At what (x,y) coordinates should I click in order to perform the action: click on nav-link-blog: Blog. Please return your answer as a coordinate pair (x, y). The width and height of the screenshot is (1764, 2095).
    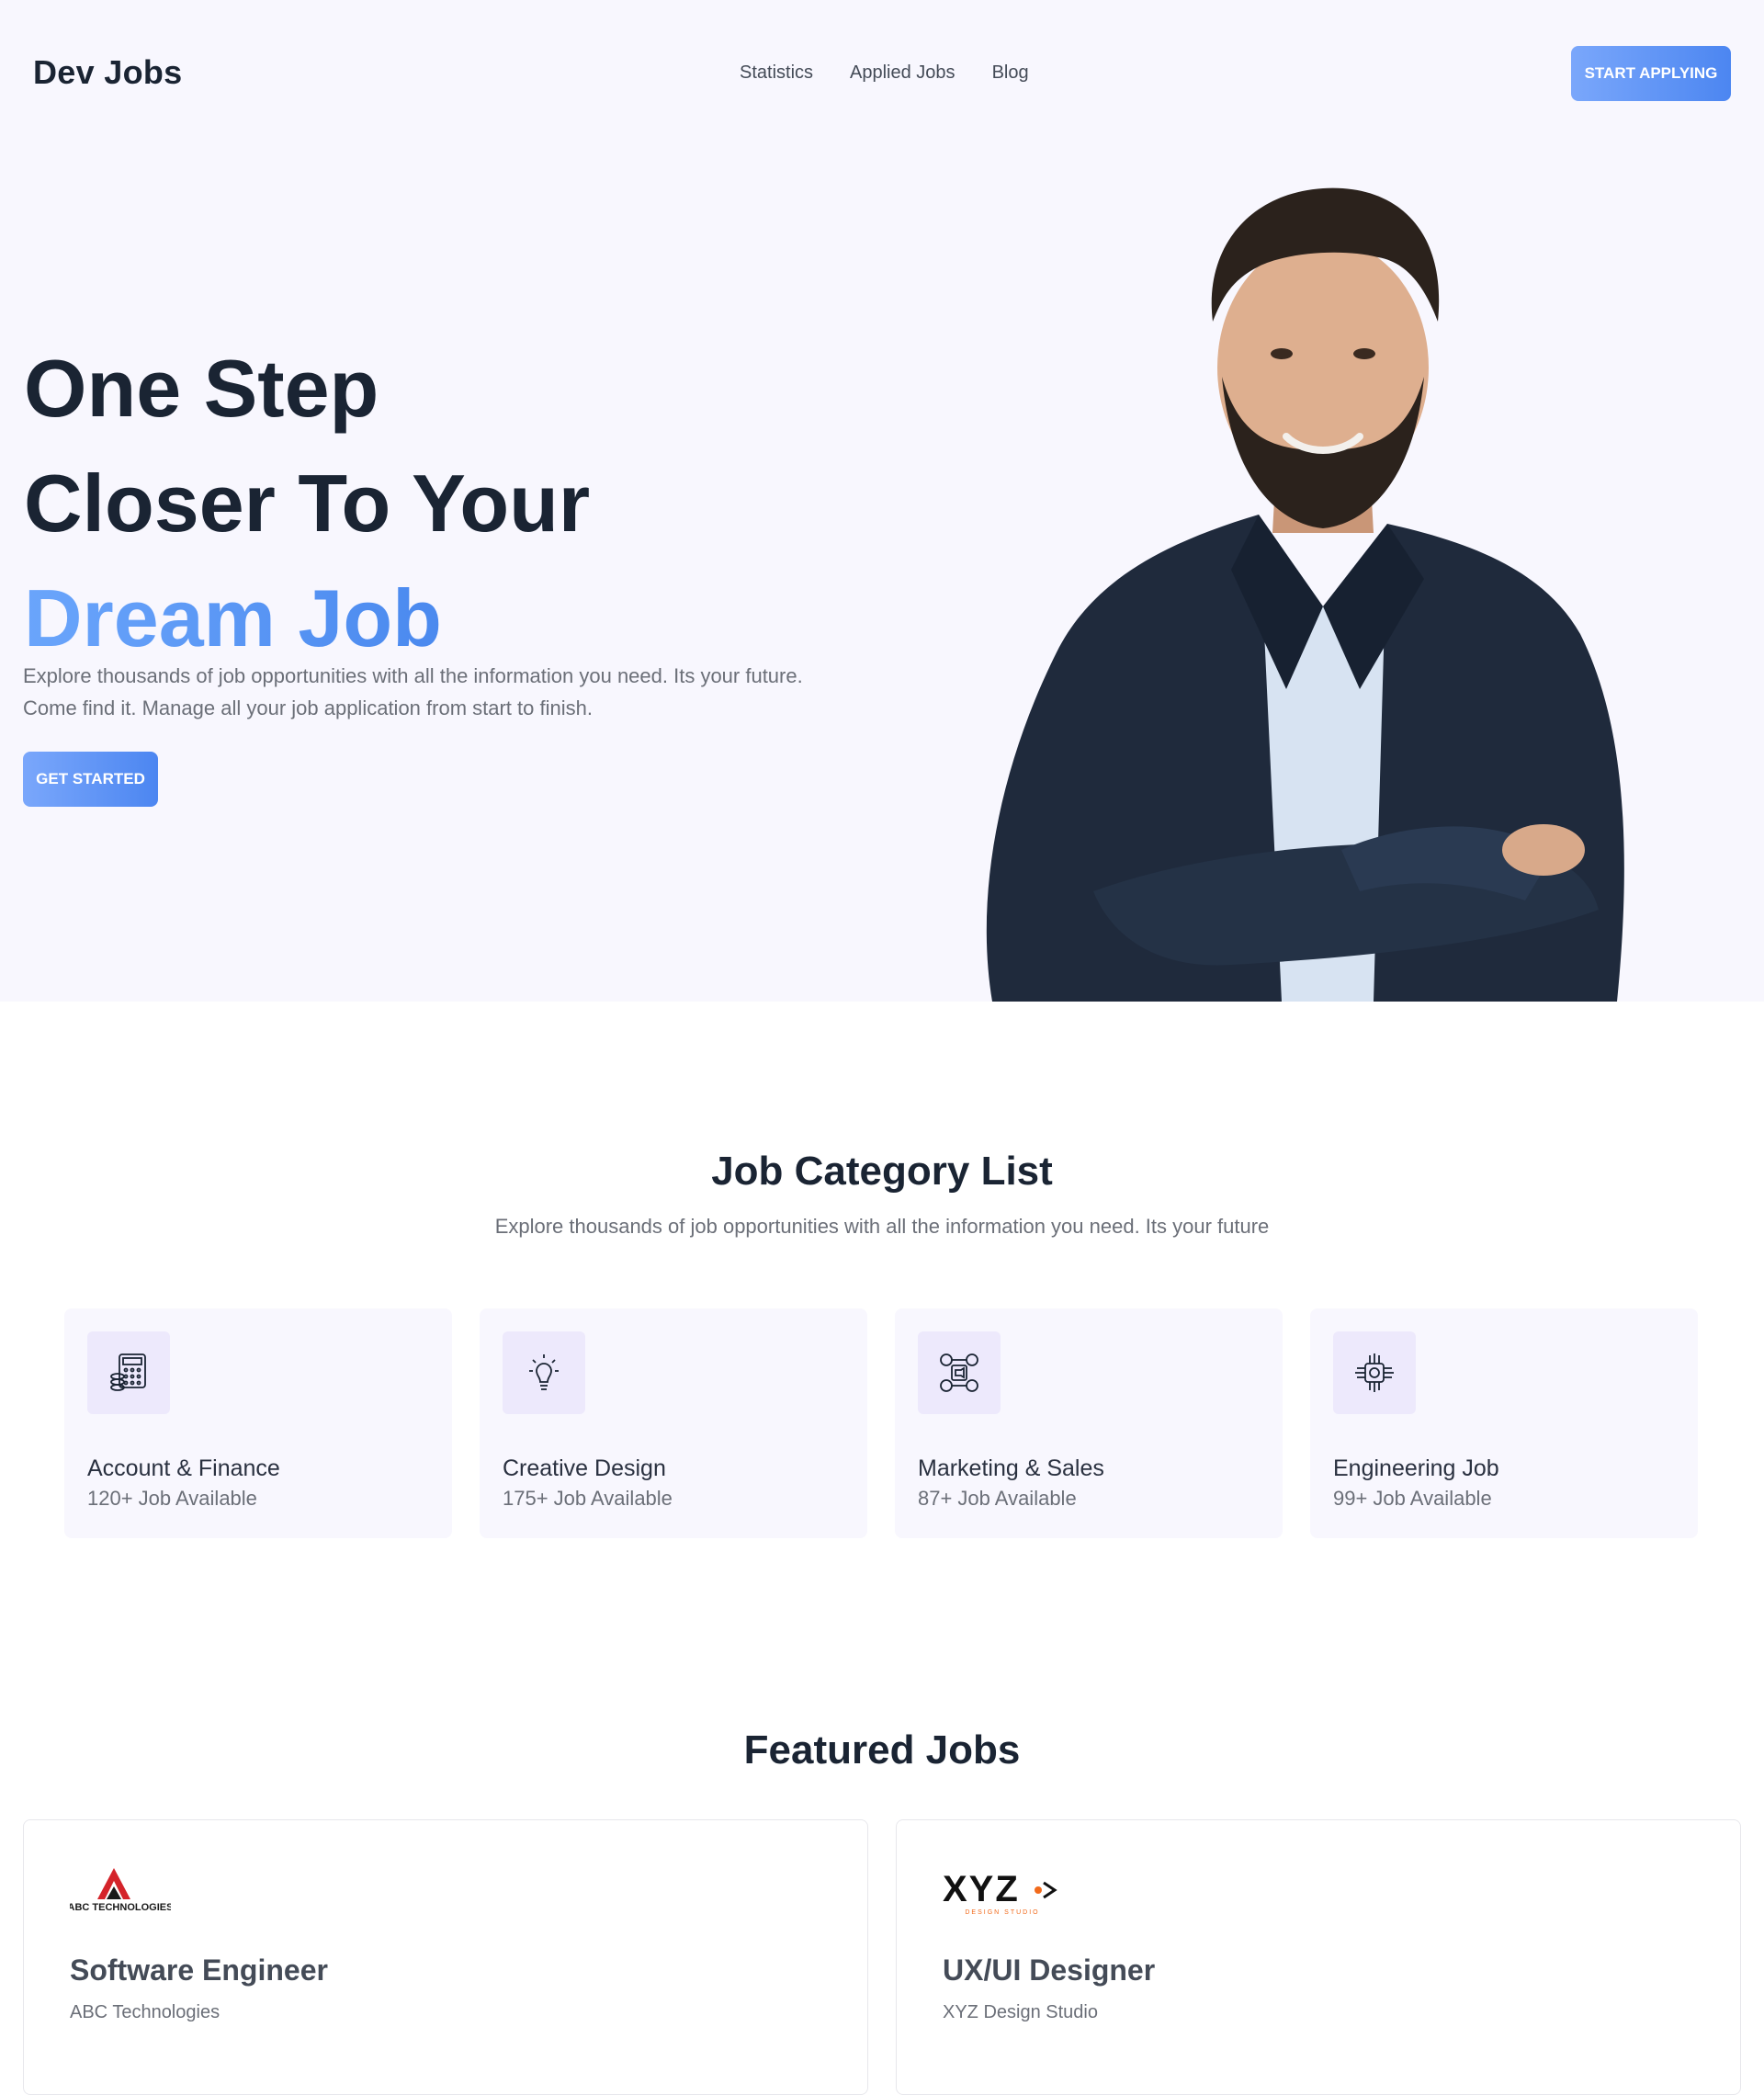
    Looking at the image, I should click on (1010, 73).